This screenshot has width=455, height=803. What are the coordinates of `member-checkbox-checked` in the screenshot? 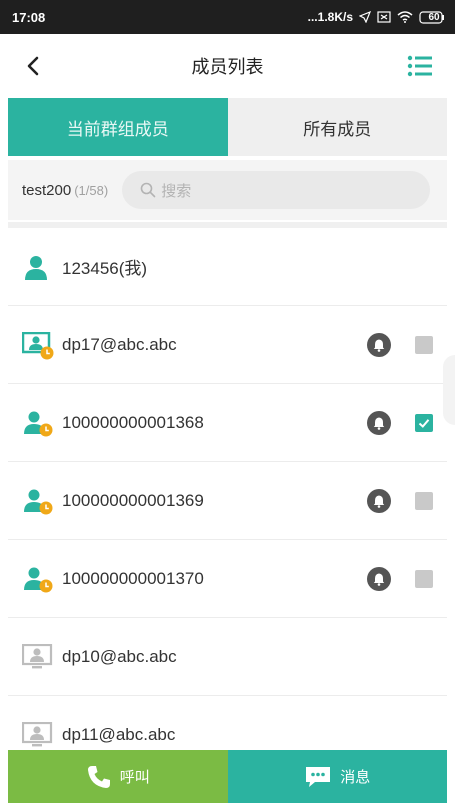 It's located at (424, 422).